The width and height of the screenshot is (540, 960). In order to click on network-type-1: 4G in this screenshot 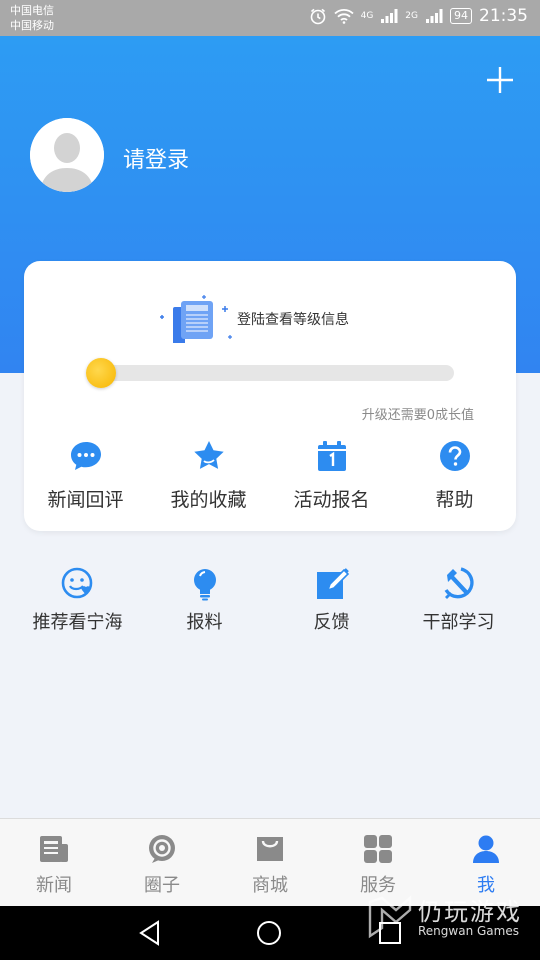, I will do `click(367, 16)`.